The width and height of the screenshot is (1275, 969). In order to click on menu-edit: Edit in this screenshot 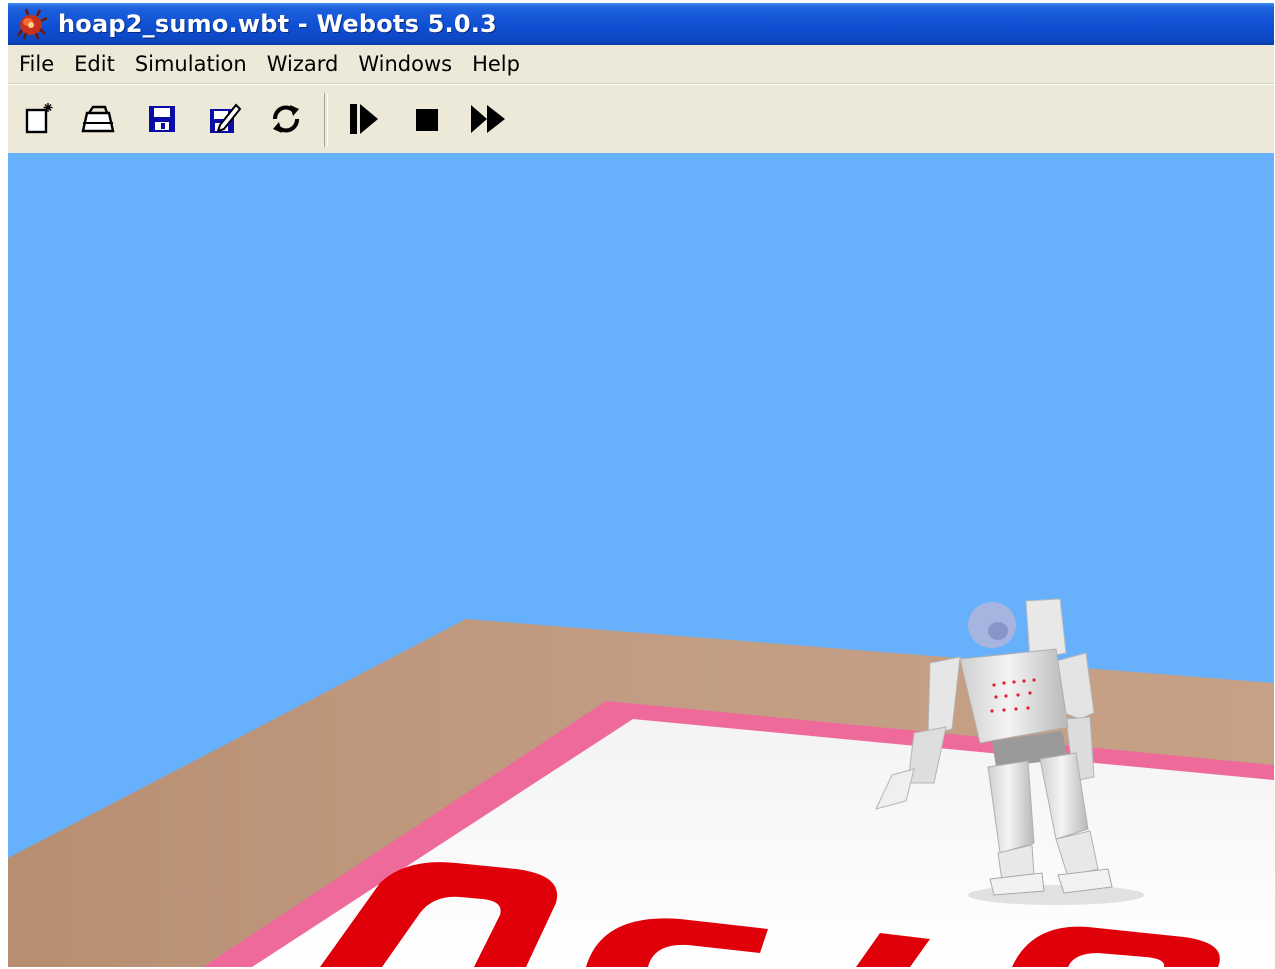, I will do `click(94, 64)`.